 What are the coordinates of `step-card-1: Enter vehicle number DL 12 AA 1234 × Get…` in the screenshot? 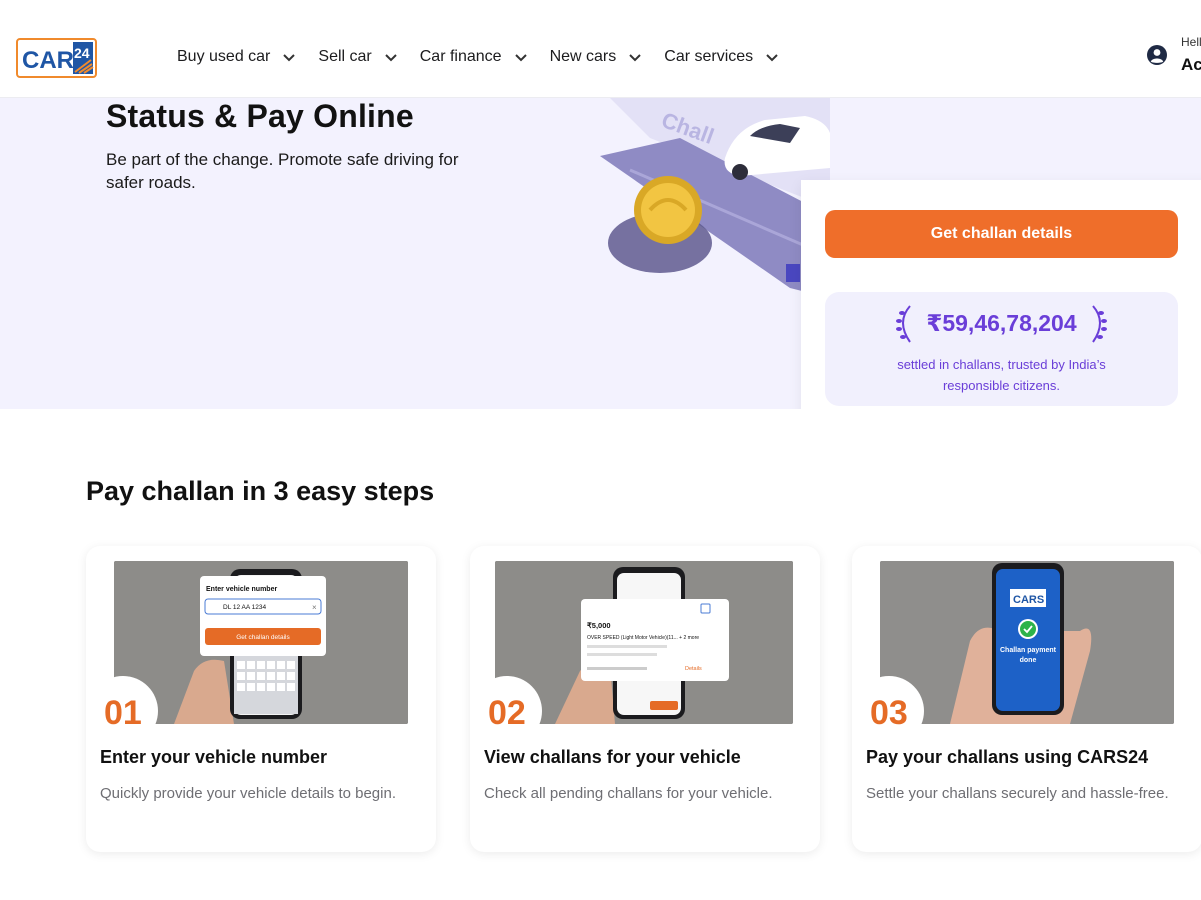 It's located at (261, 699).